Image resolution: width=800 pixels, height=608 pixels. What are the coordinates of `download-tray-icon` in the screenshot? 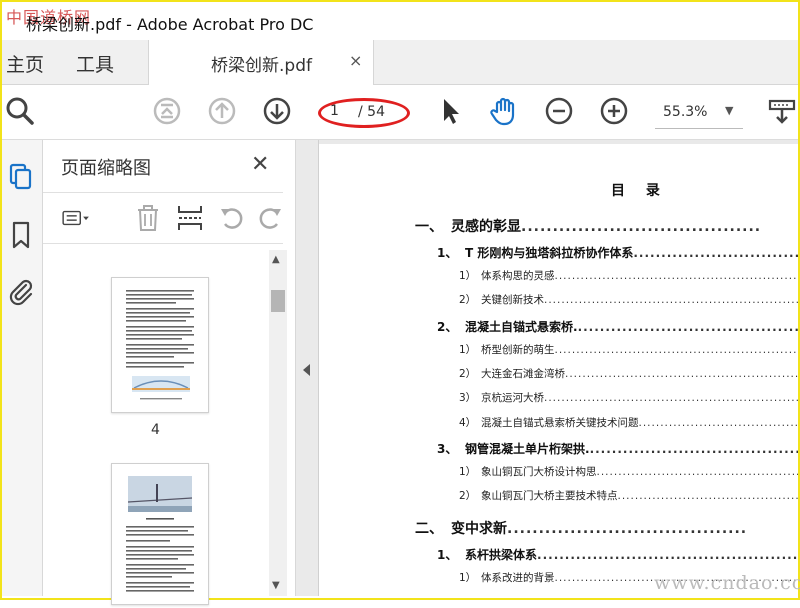 It's located at (782, 111).